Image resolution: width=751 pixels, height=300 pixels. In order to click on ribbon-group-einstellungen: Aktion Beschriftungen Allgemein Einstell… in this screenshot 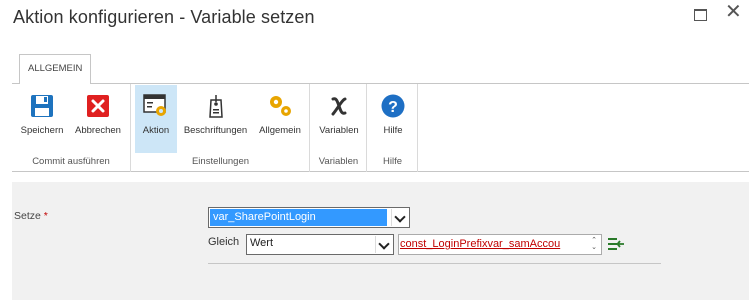, I will do `click(221, 128)`.